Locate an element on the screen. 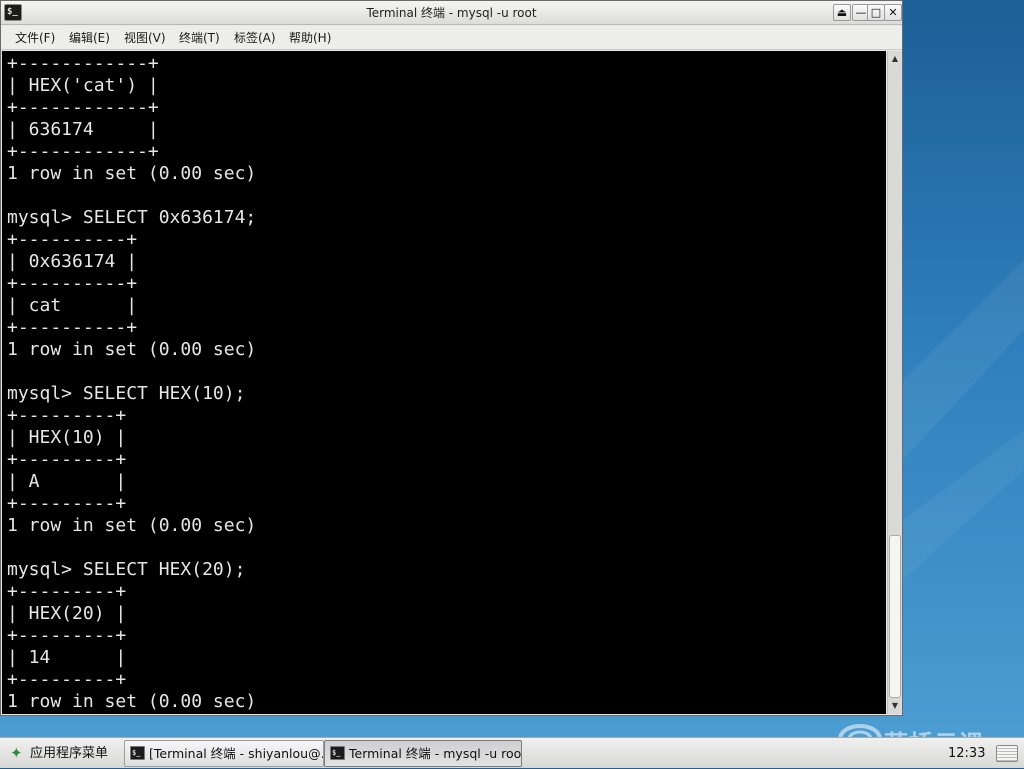 This screenshot has width=1024, height=769. menu-bar: 文件(F) 编辑(E) 视图(V) 终端(T) 标签(A) 帮助(H) is located at coordinates (451, 38).